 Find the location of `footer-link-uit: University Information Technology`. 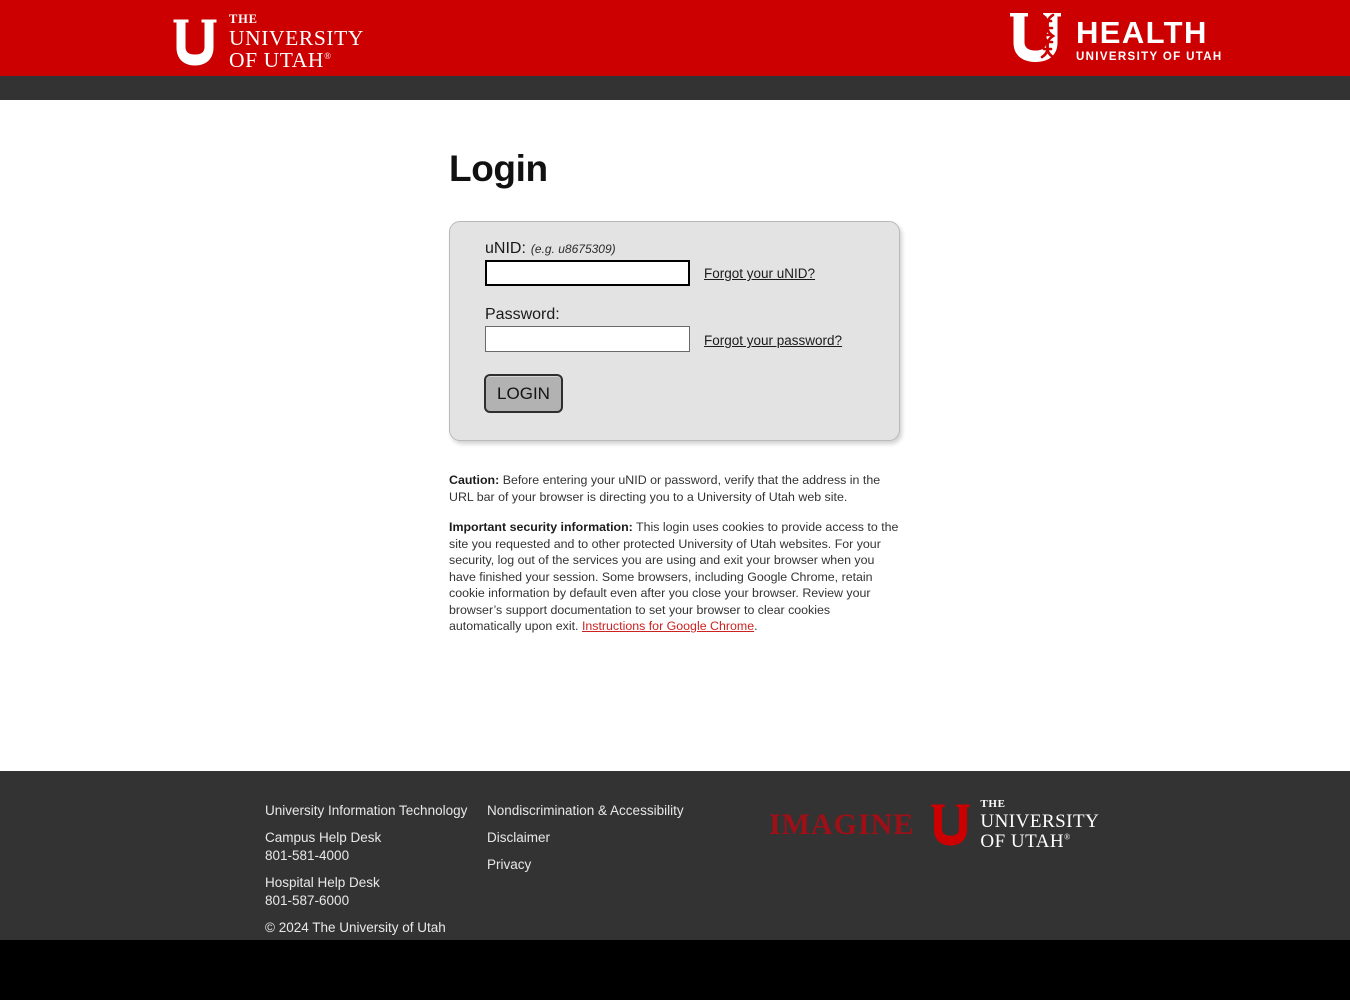

footer-link-uit: University Information Technology is located at coordinates (366, 811).